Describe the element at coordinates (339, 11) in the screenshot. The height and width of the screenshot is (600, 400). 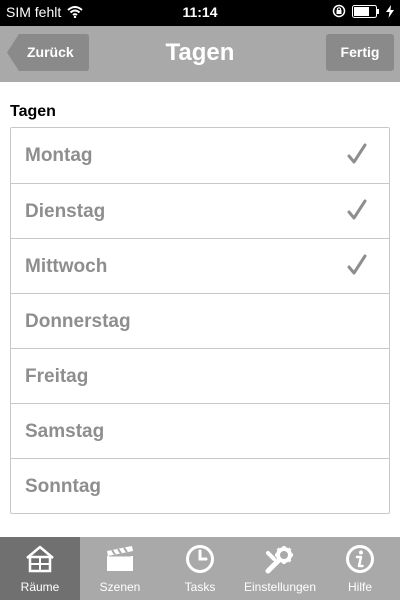
I see `rotation-lock-icon` at that location.